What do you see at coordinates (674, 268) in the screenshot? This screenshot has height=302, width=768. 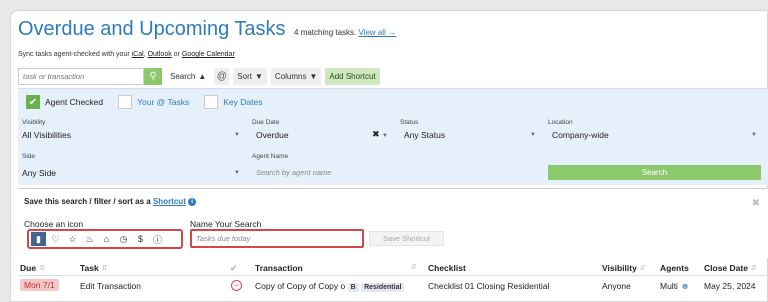 I see `col-agents: Agents` at bounding box center [674, 268].